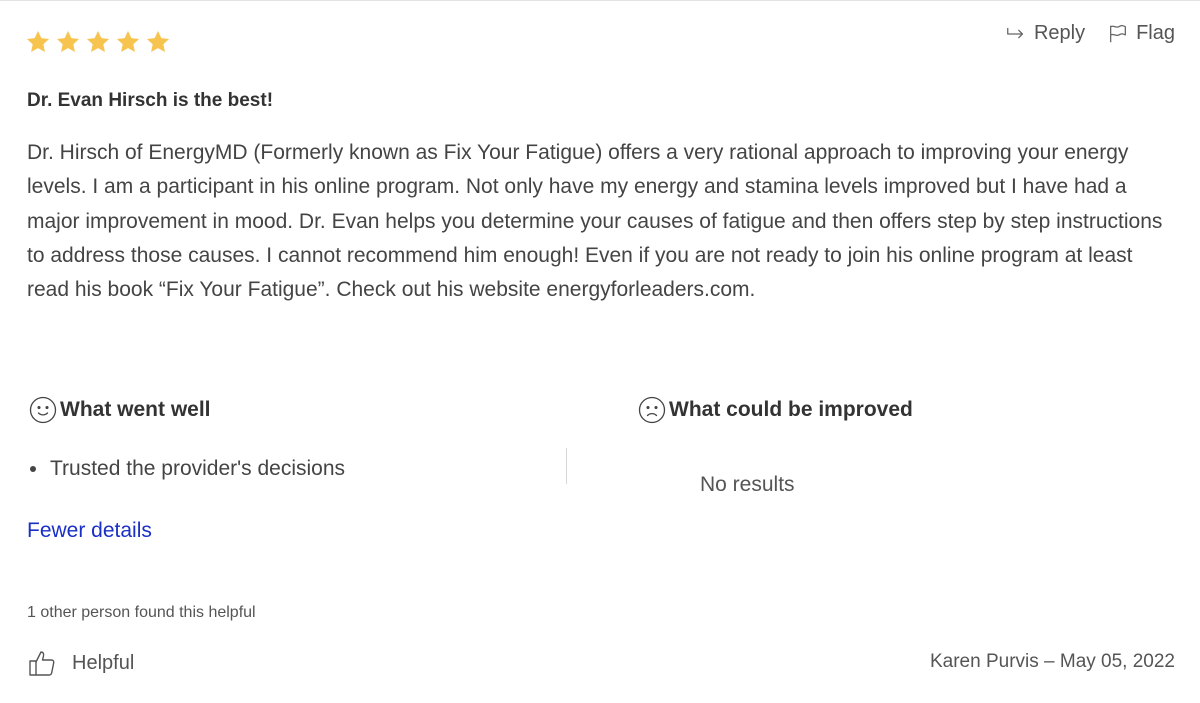 The width and height of the screenshot is (1200, 703). What do you see at coordinates (43, 410) in the screenshot?
I see `smile-face-icon` at bounding box center [43, 410].